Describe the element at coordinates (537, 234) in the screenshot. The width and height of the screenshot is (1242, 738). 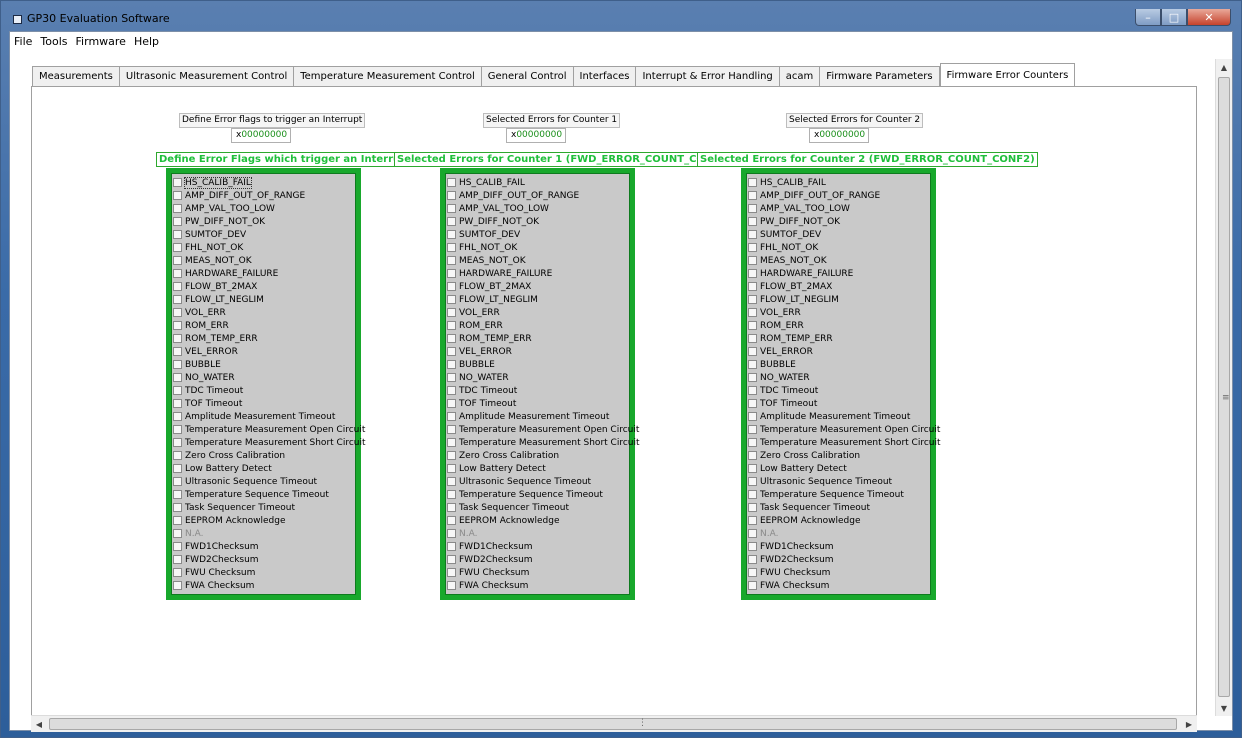
I see `flag-checkbox-row: SUMTOF_DEV` at that location.